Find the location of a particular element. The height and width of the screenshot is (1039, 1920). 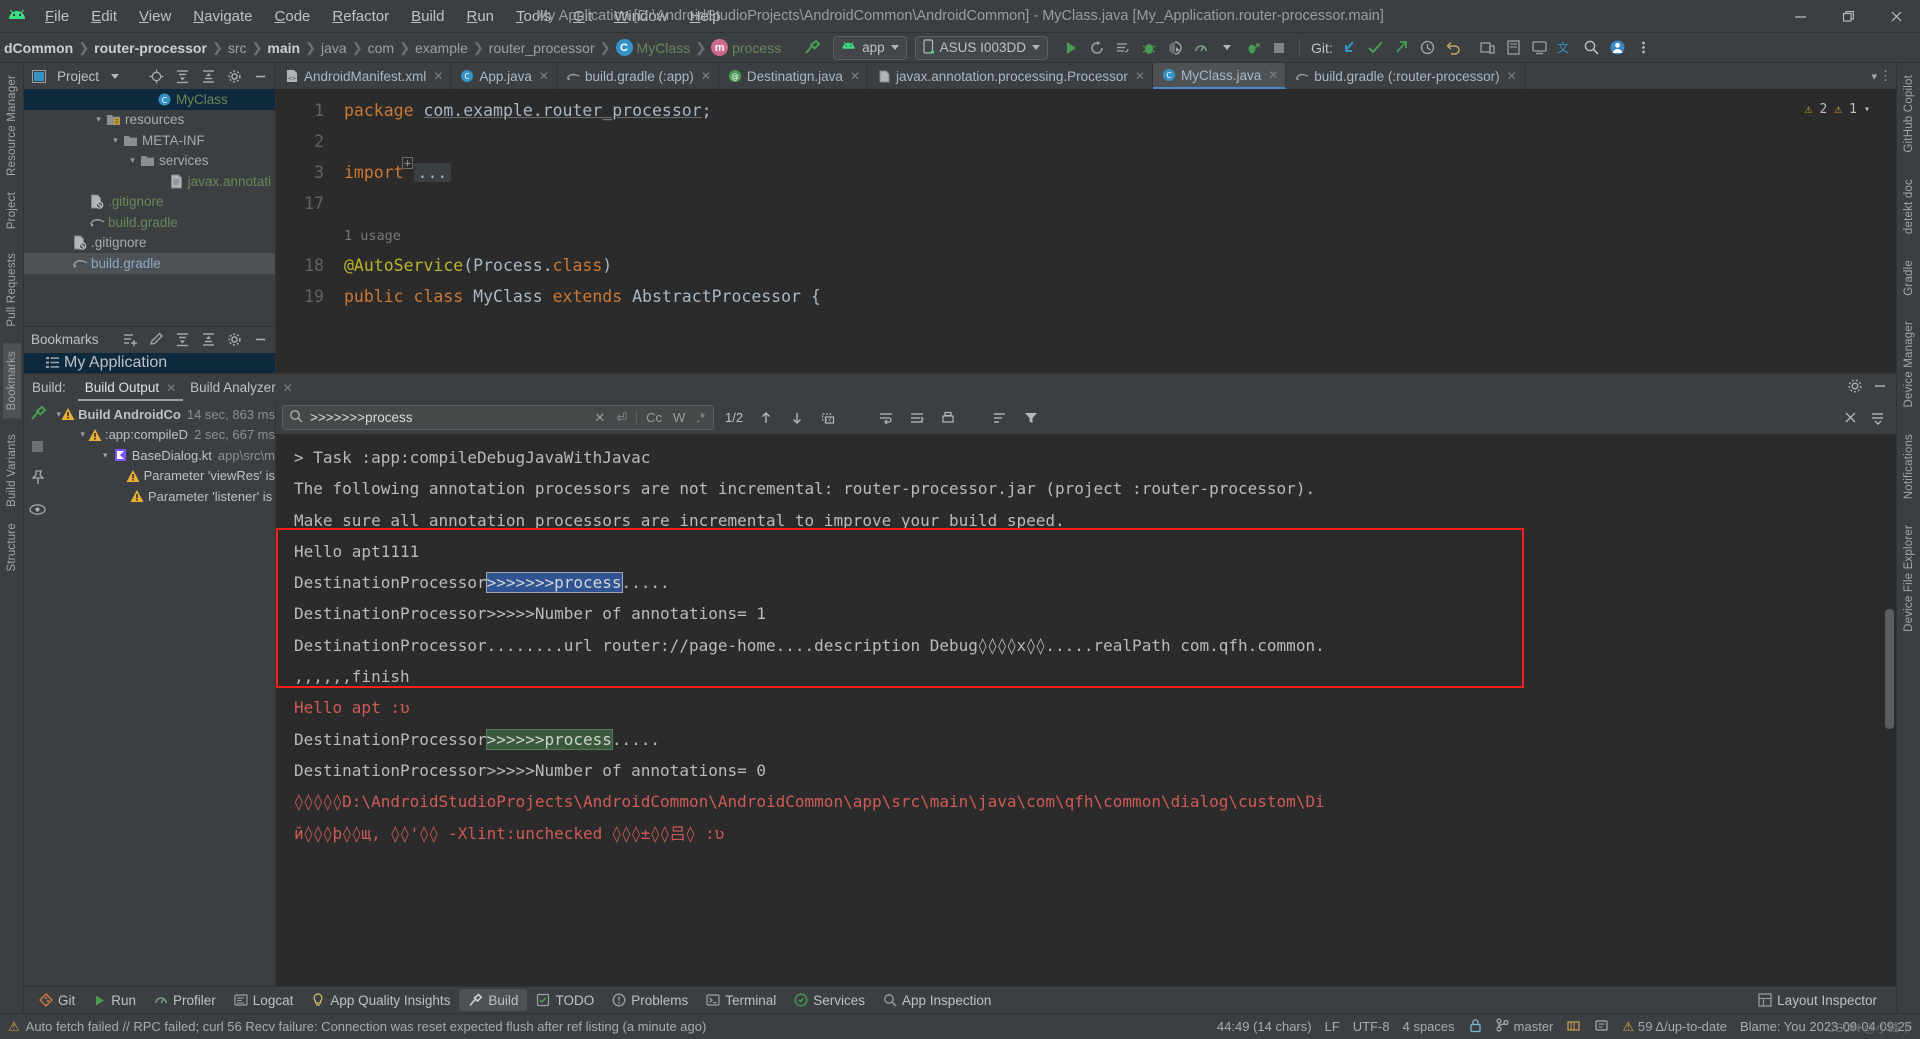

breadcrumb-item-router-processor: router_processor is located at coordinates (542, 48).